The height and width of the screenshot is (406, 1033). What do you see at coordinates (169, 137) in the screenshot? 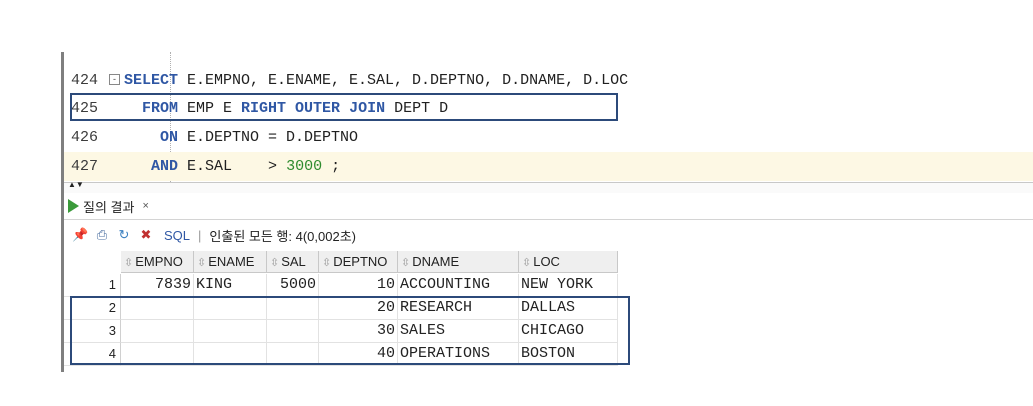
I see `sql-keyword: ON` at bounding box center [169, 137].